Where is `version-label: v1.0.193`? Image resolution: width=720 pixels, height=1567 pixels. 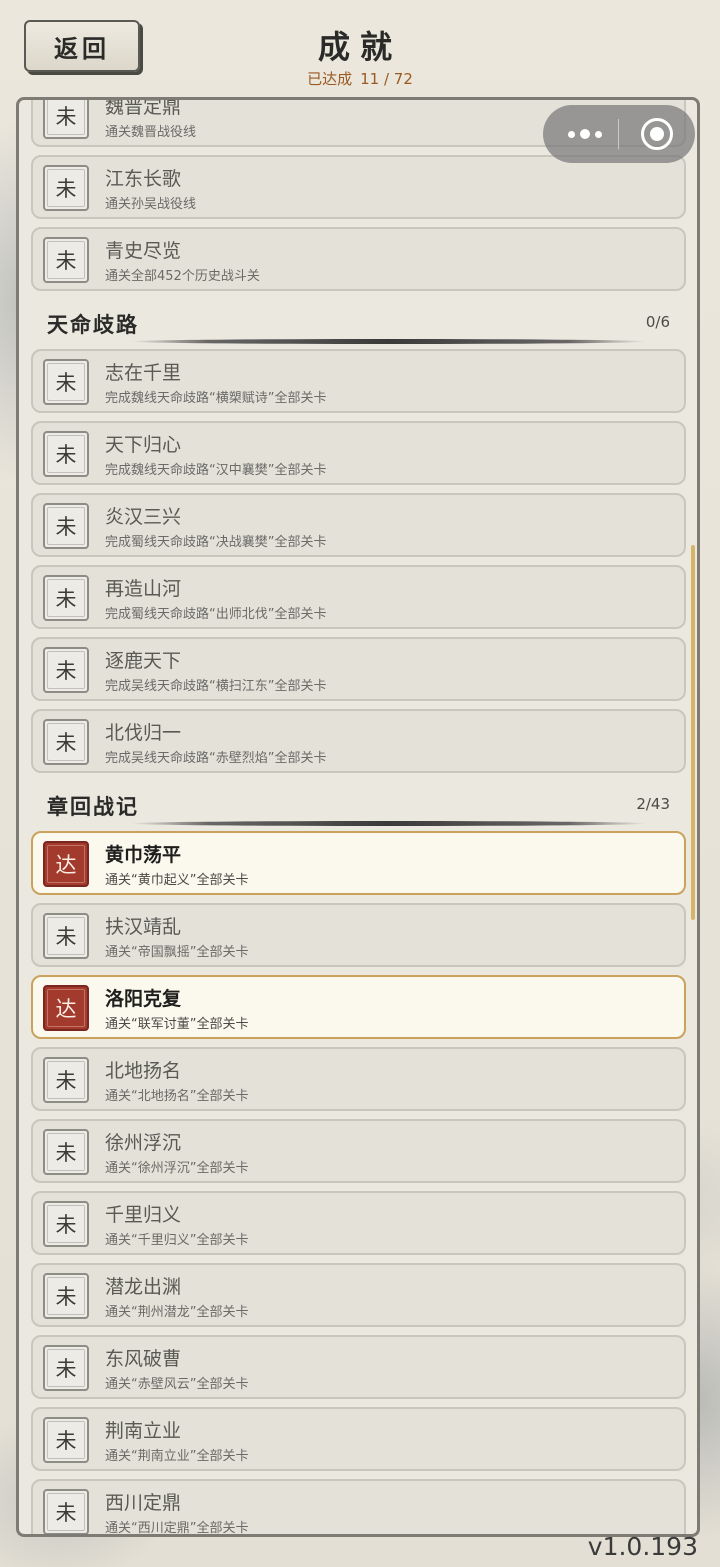
version-label: v1.0.193 is located at coordinates (642, 1546).